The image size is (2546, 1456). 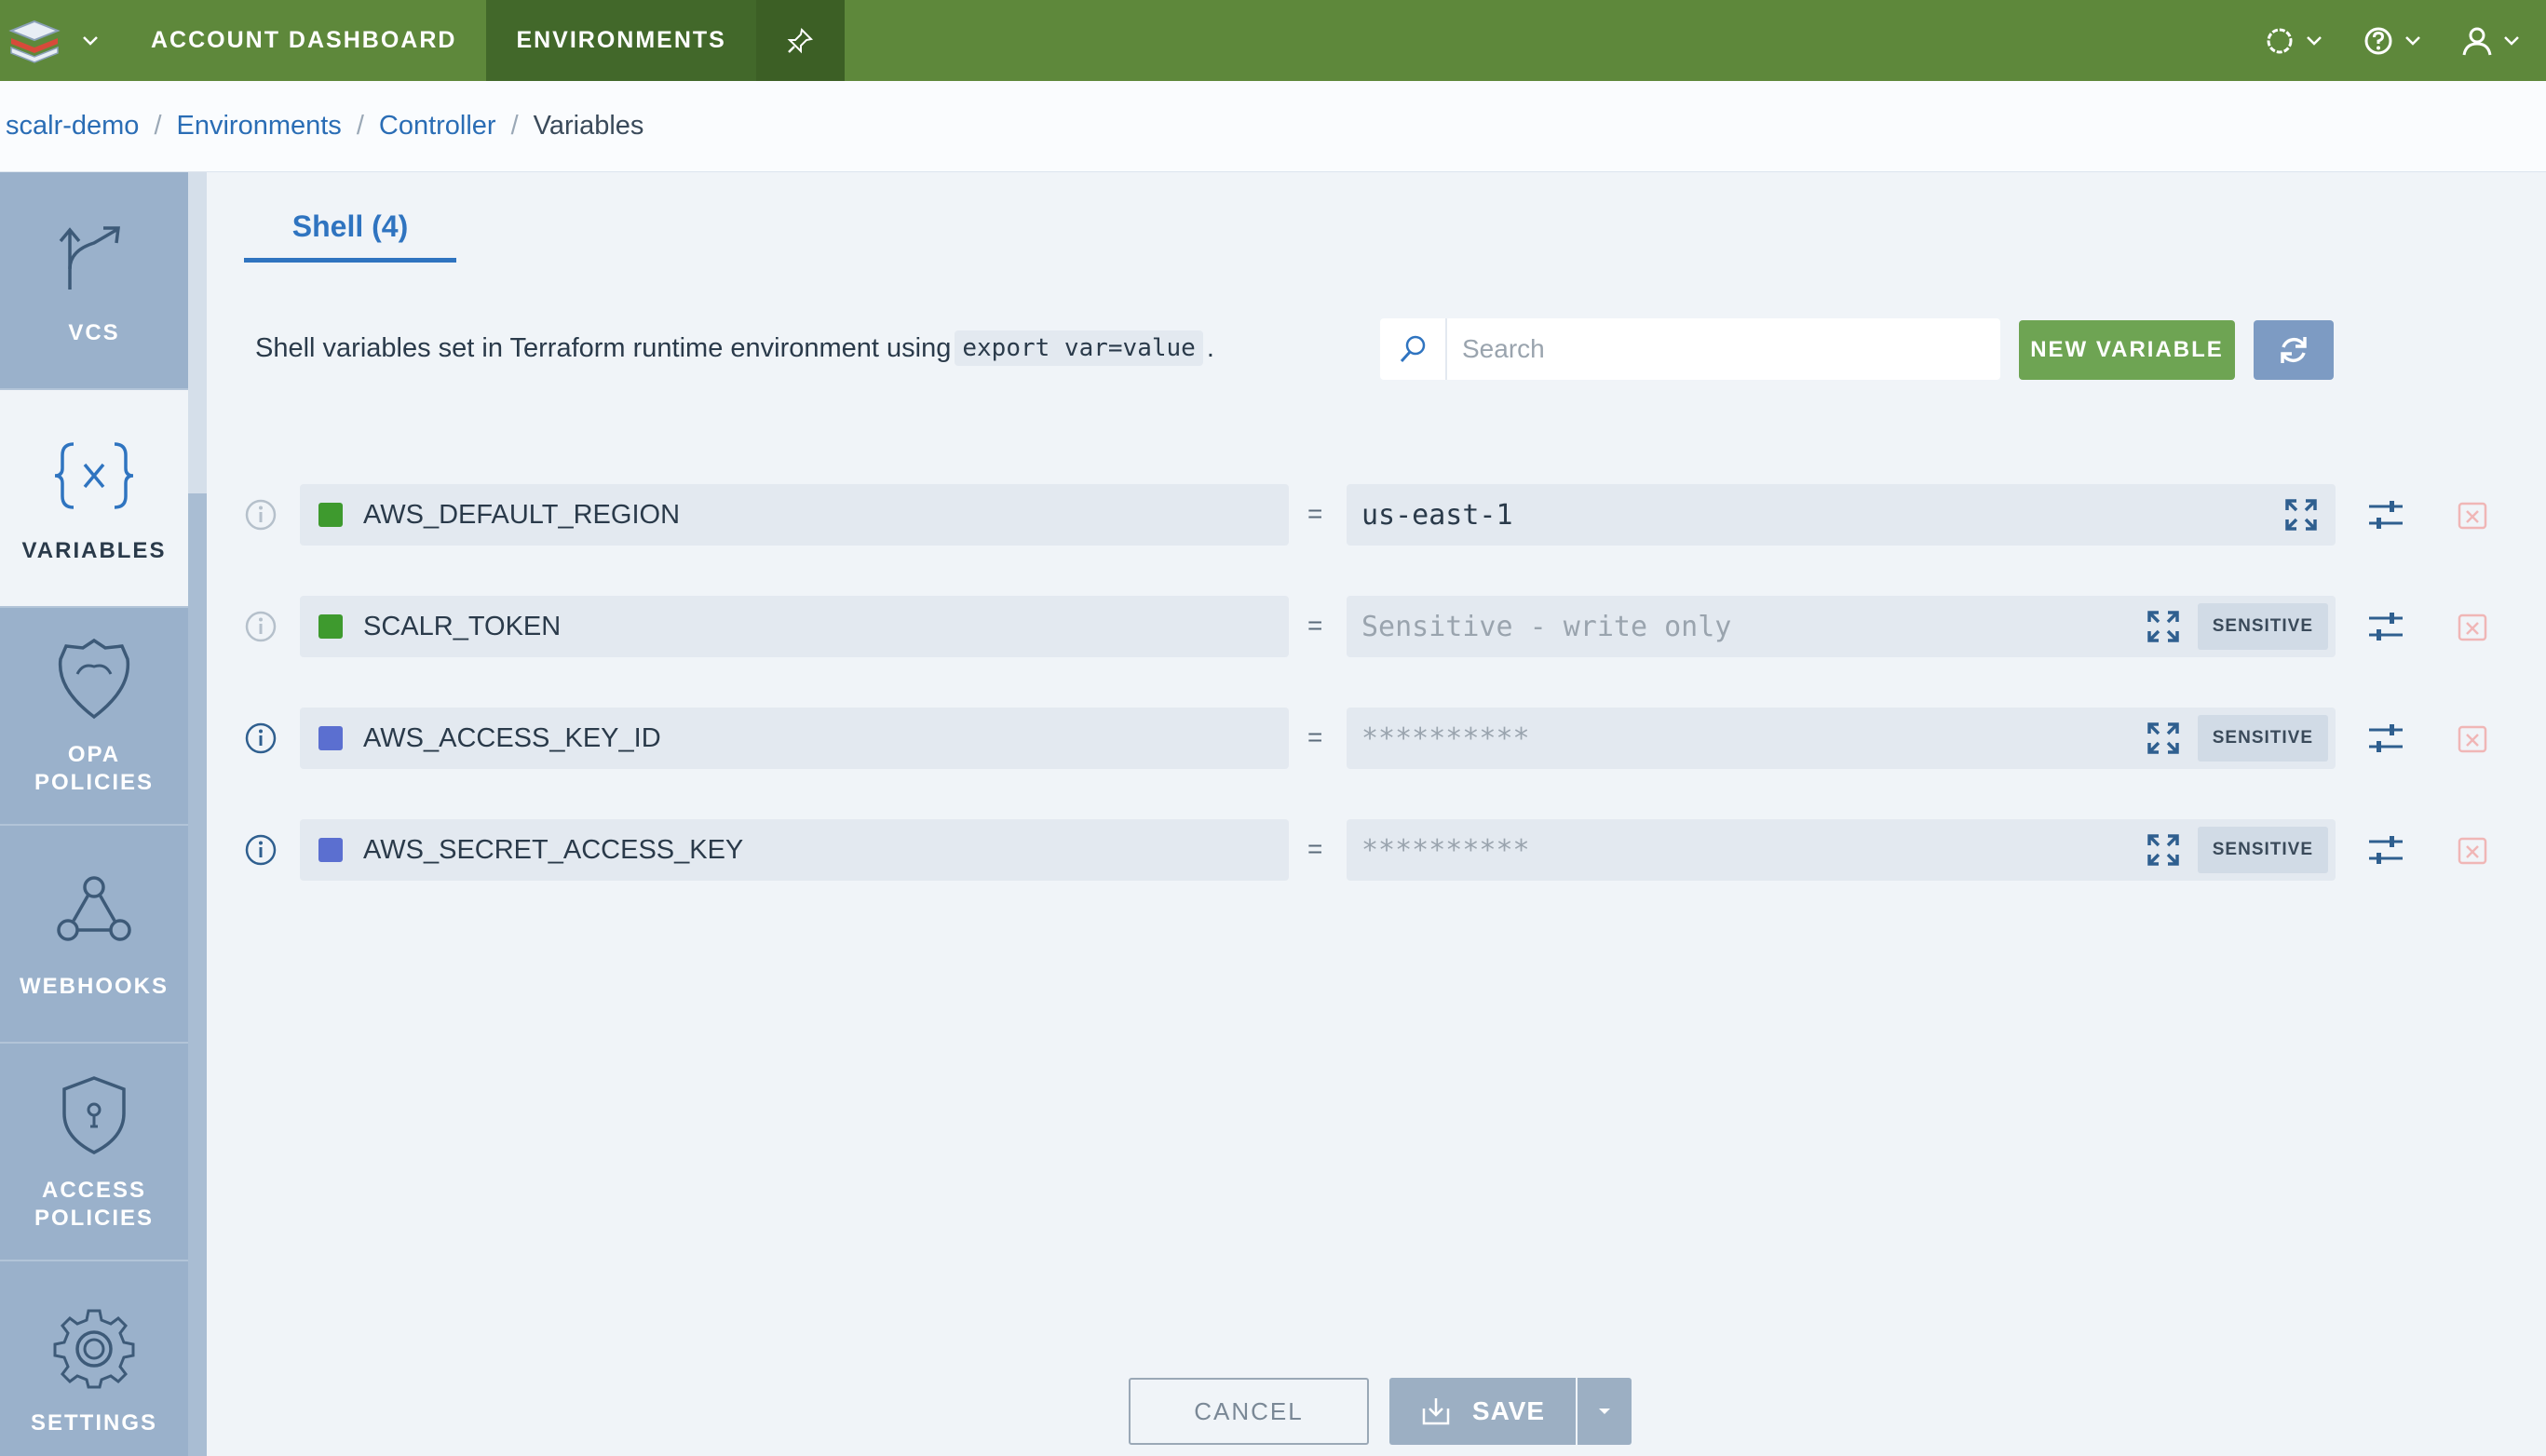 I want to click on save-button: SAVE, so click(x=1482, y=1411).